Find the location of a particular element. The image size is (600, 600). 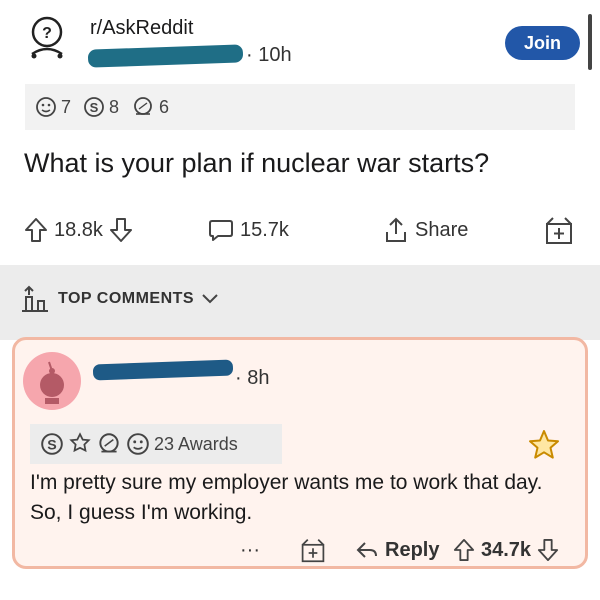

award-count: 6 is located at coordinates (164, 106).